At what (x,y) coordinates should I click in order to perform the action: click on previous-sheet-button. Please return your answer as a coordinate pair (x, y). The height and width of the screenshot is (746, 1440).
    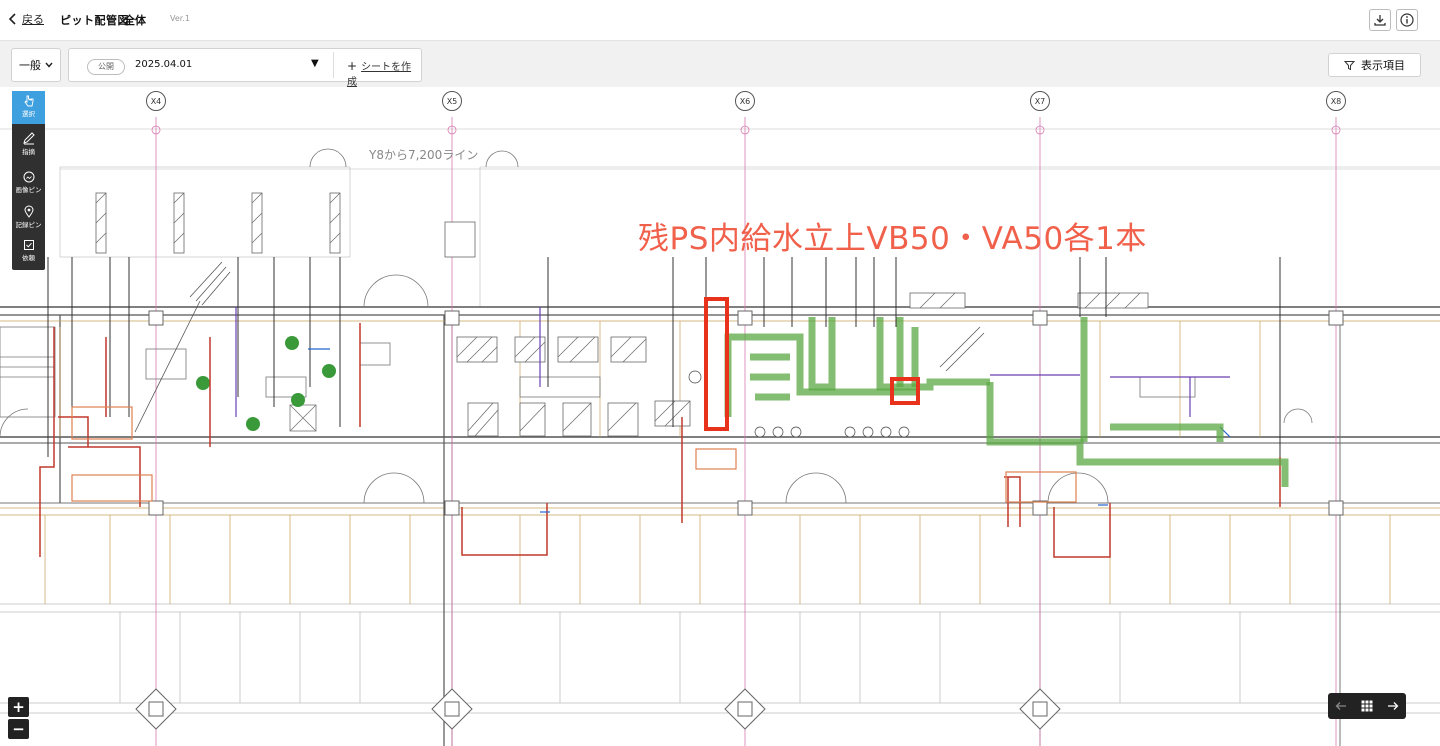
    Looking at the image, I should click on (1341, 706).